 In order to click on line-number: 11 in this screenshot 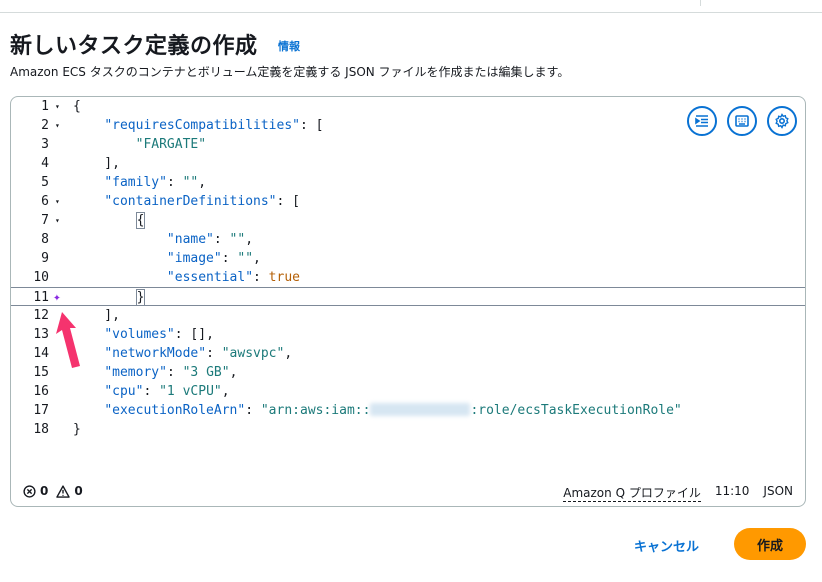, I will do `click(41, 297)`.